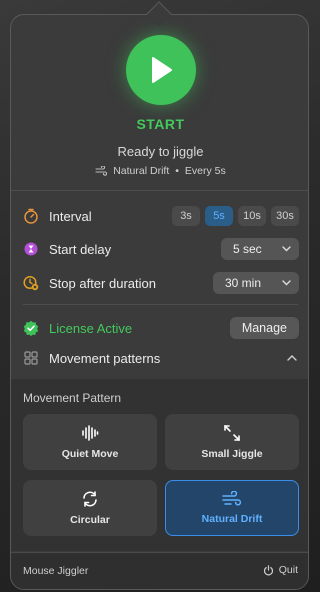 The height and width of the screenshot is (592, 320). I want to click on quit-button: Quit, so click(280, 570).